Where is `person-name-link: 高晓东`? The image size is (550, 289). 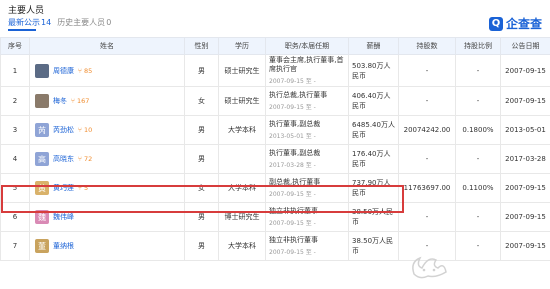
person-name-link: 高晓东 is located at coordinates (63, 159).